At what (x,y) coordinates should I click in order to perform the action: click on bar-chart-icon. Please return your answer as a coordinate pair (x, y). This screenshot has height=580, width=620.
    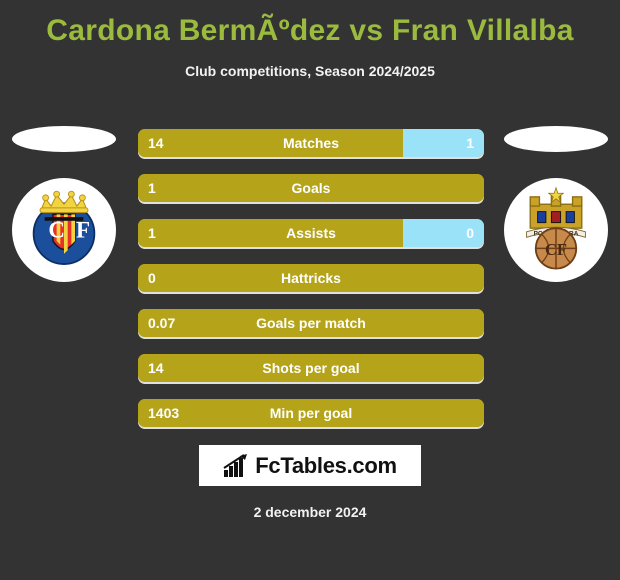
    Looking at the image, I should click on (235, 465).